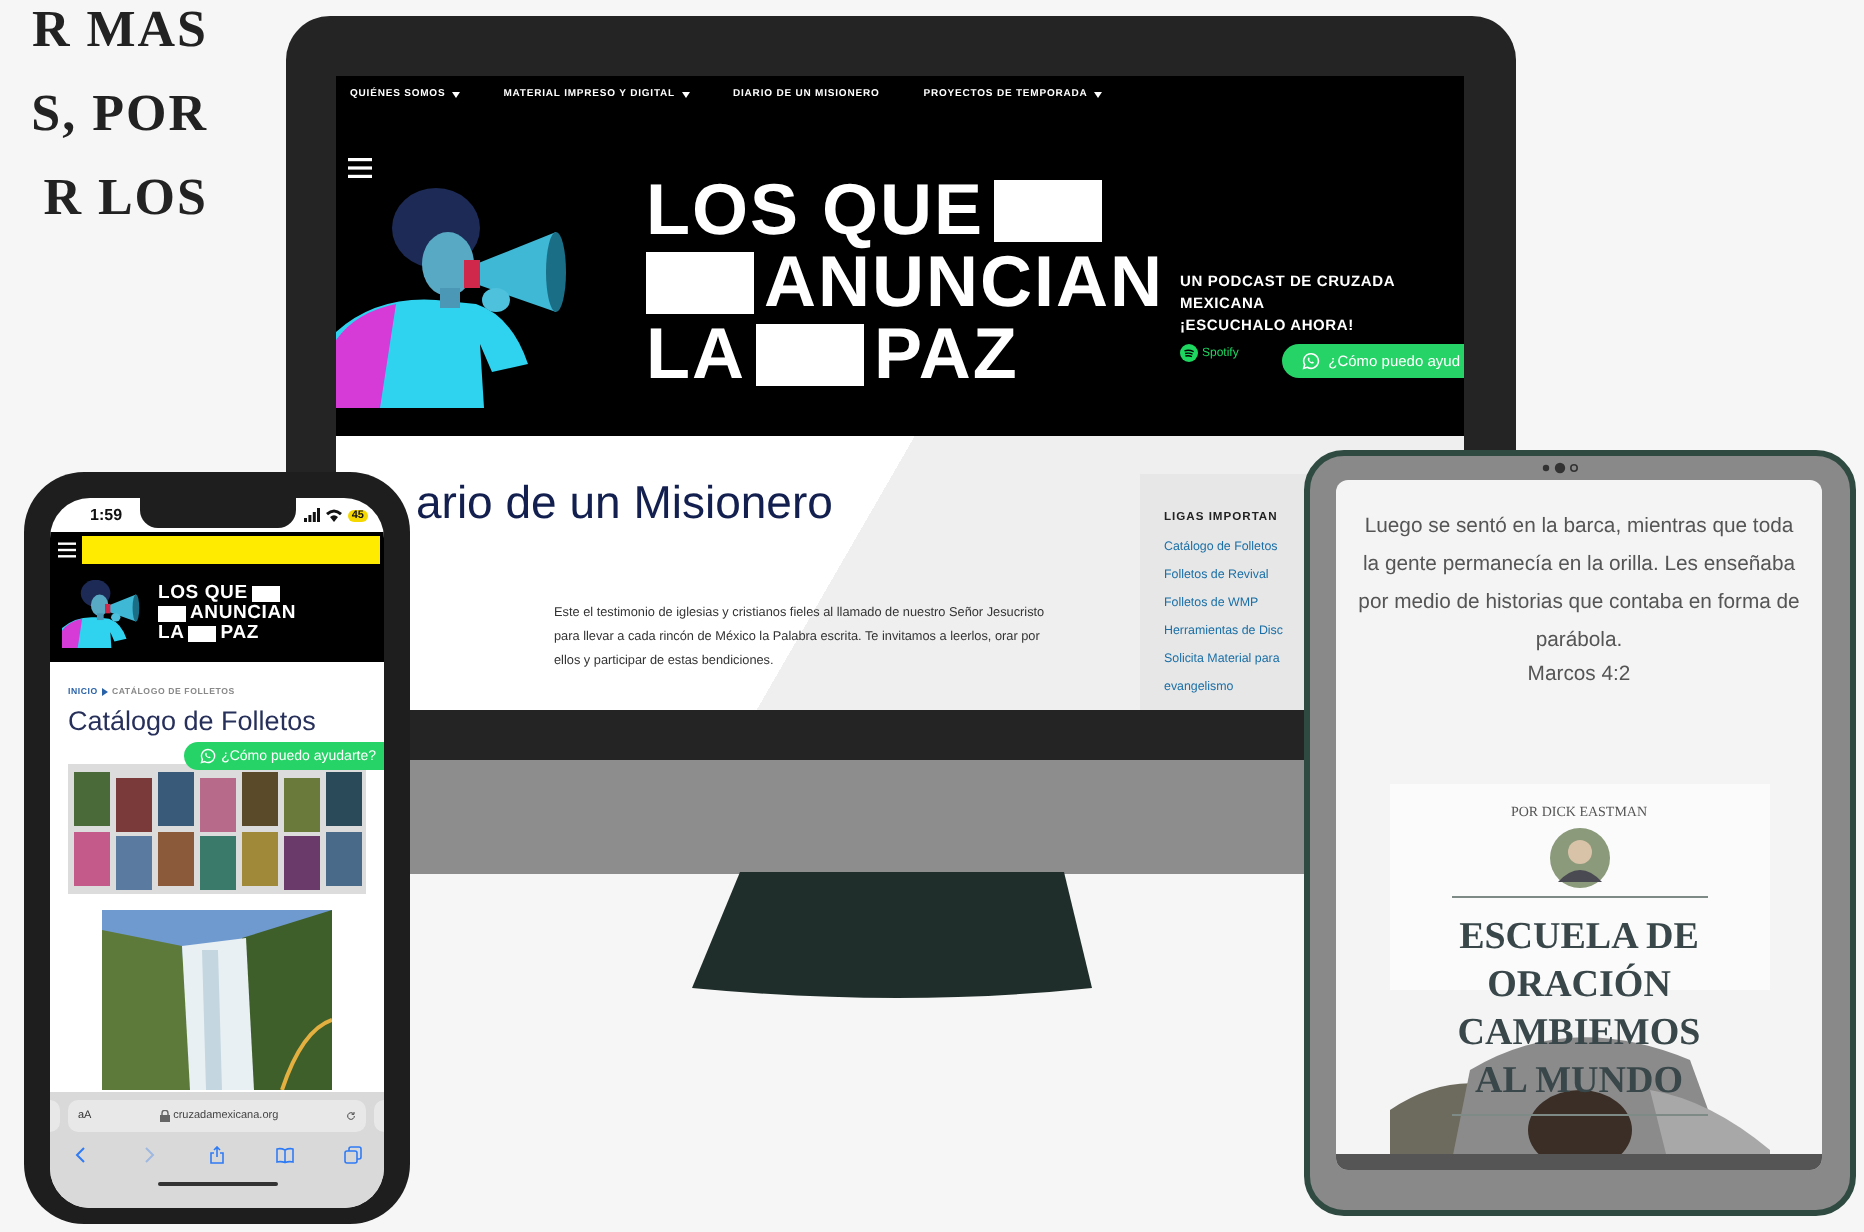 This screenshot has width=1864, height=1232. I want to click on book-title-line: ORACIÓN, so click(1579, 986).